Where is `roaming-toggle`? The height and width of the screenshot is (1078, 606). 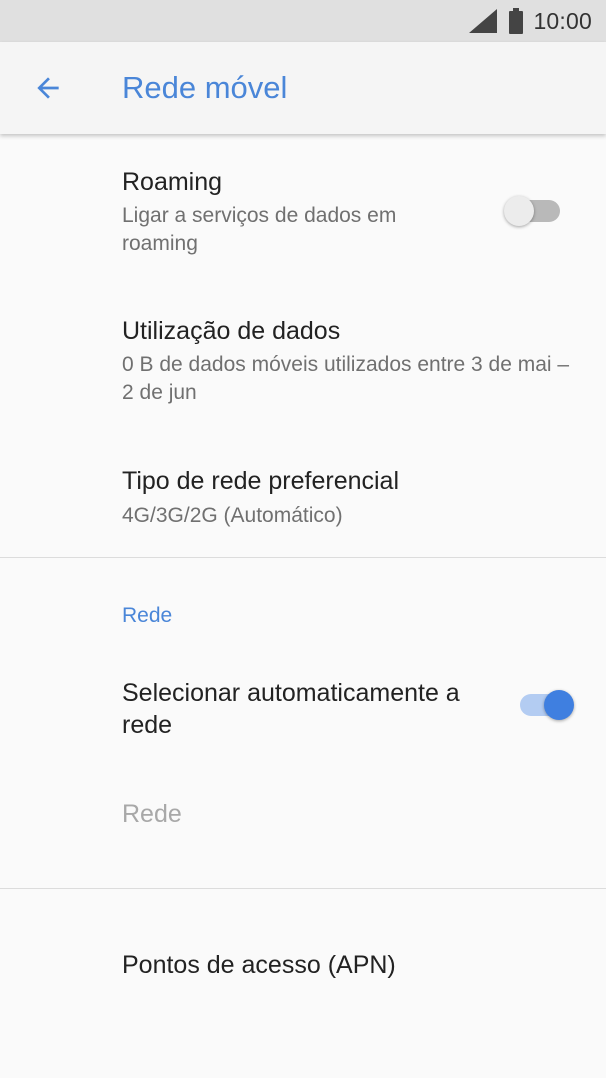
roaming-toggle is located at coordinates (534, 211).